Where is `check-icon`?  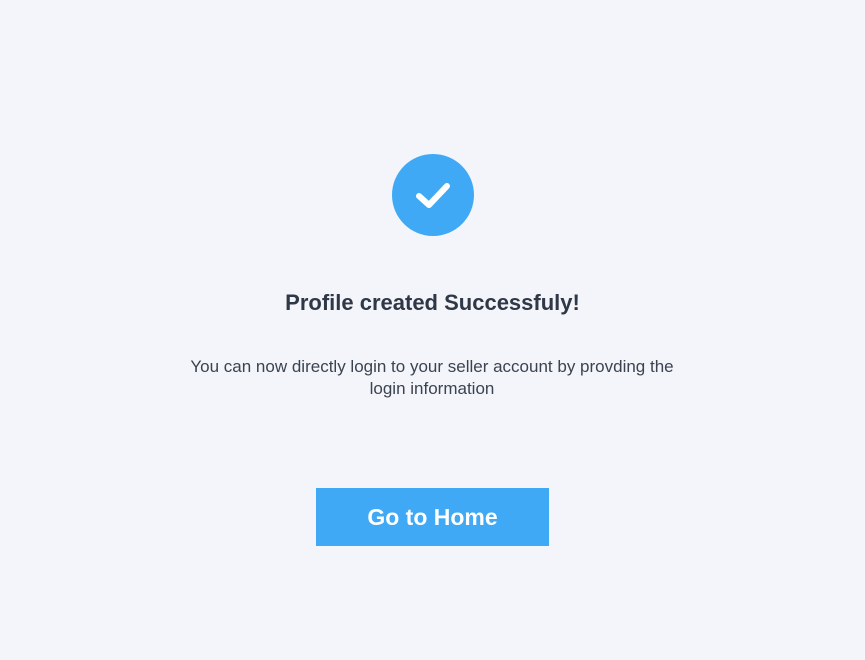 check-icon is located at coordinates (433, 195).